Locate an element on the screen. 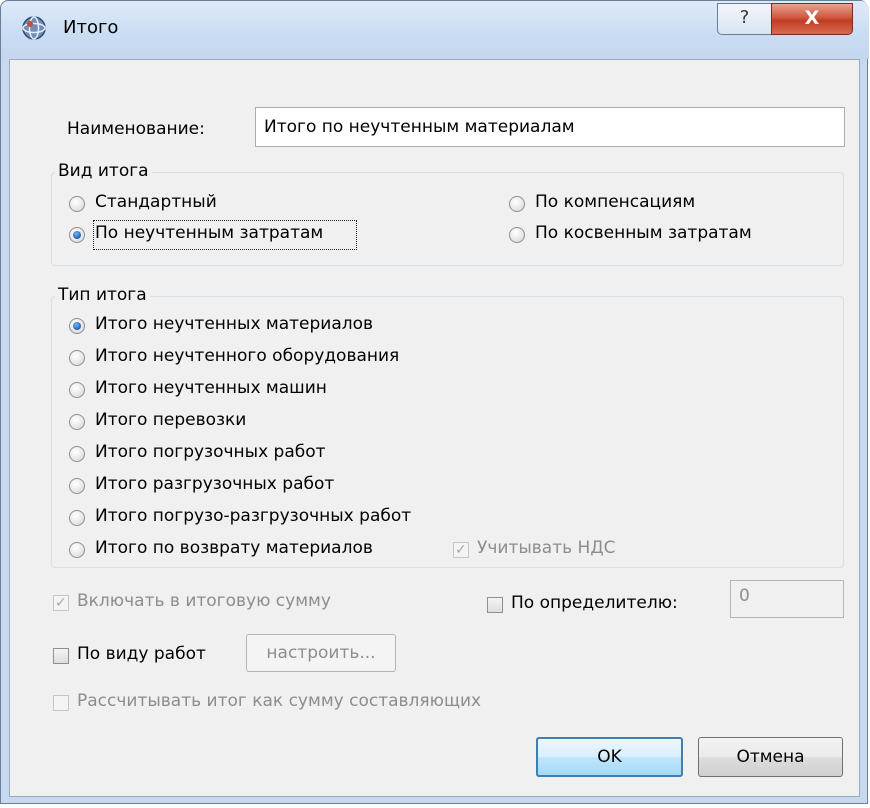 This screenshot has width=870, height=808. radio-unaccounted-costs is located at coordinates (77, 235).